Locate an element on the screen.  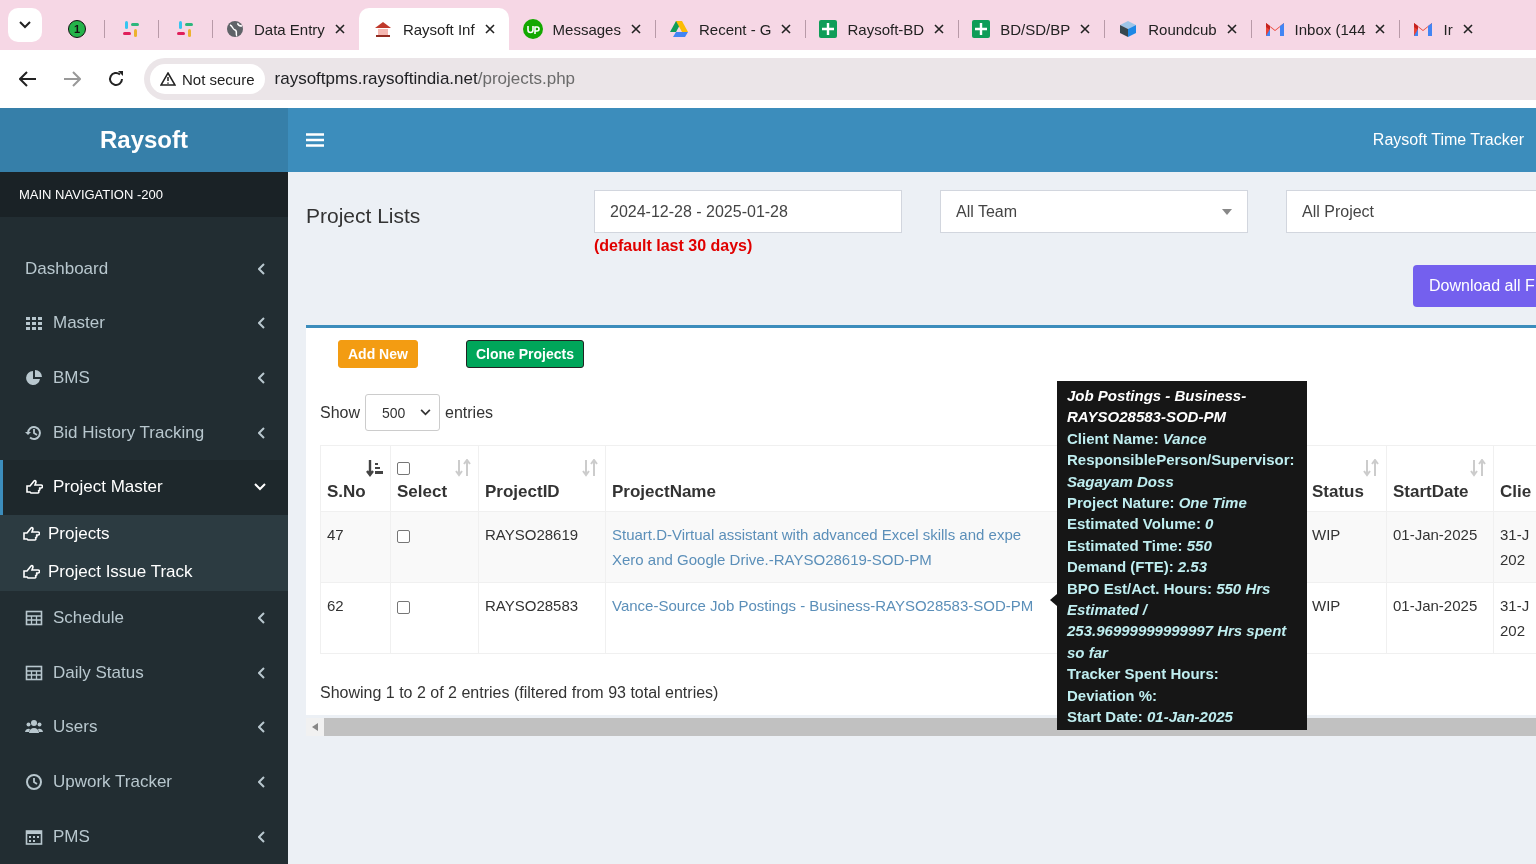
browser-tab: BD/SD/BP is located at coordinates (1031, 29).